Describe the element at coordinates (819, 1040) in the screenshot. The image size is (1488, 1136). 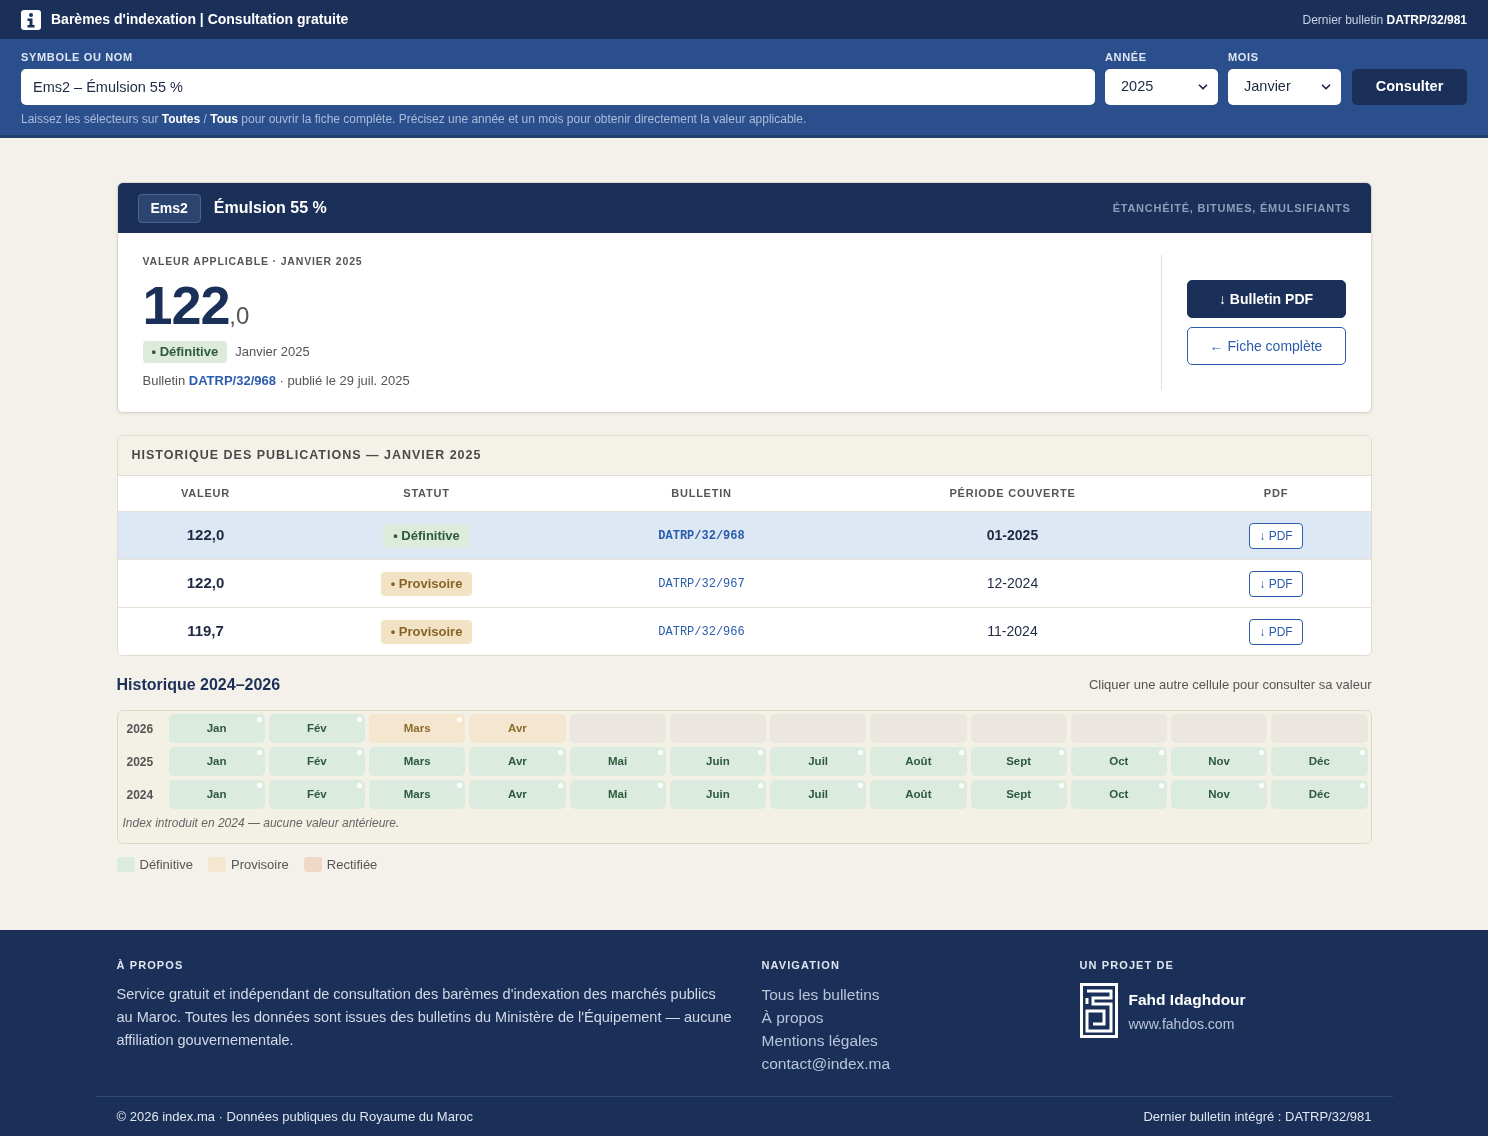
I see `footer-link: Mentions légales` at that location.